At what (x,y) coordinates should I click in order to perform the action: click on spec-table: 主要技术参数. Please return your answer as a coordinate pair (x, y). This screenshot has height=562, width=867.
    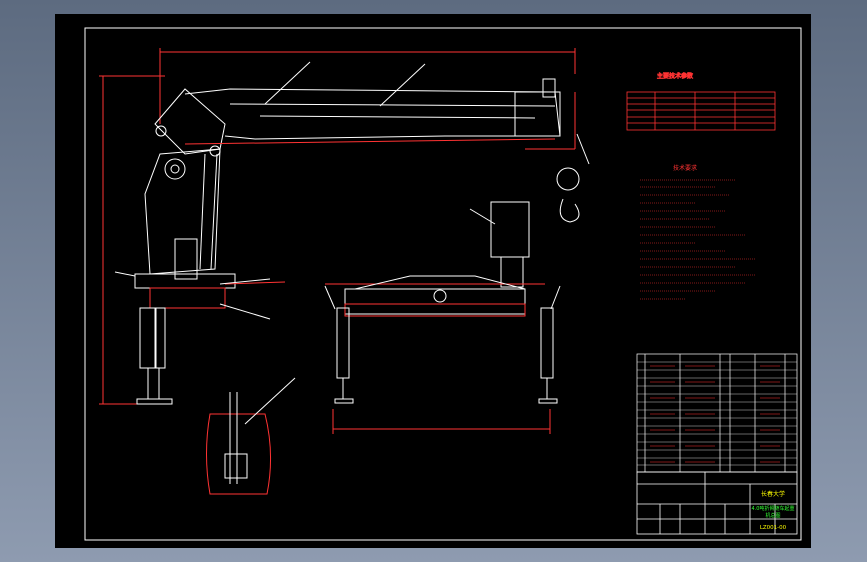
    Looking at the image, I should click on (701, 101).